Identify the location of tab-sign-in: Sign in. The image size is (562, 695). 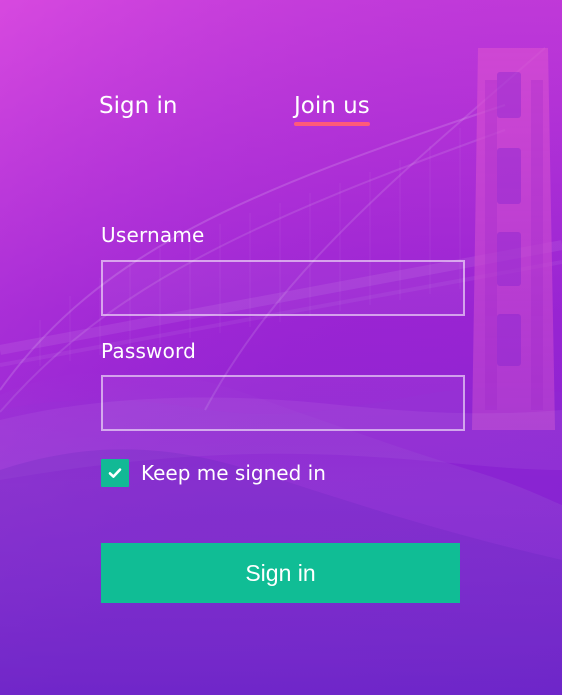
(138, 106).